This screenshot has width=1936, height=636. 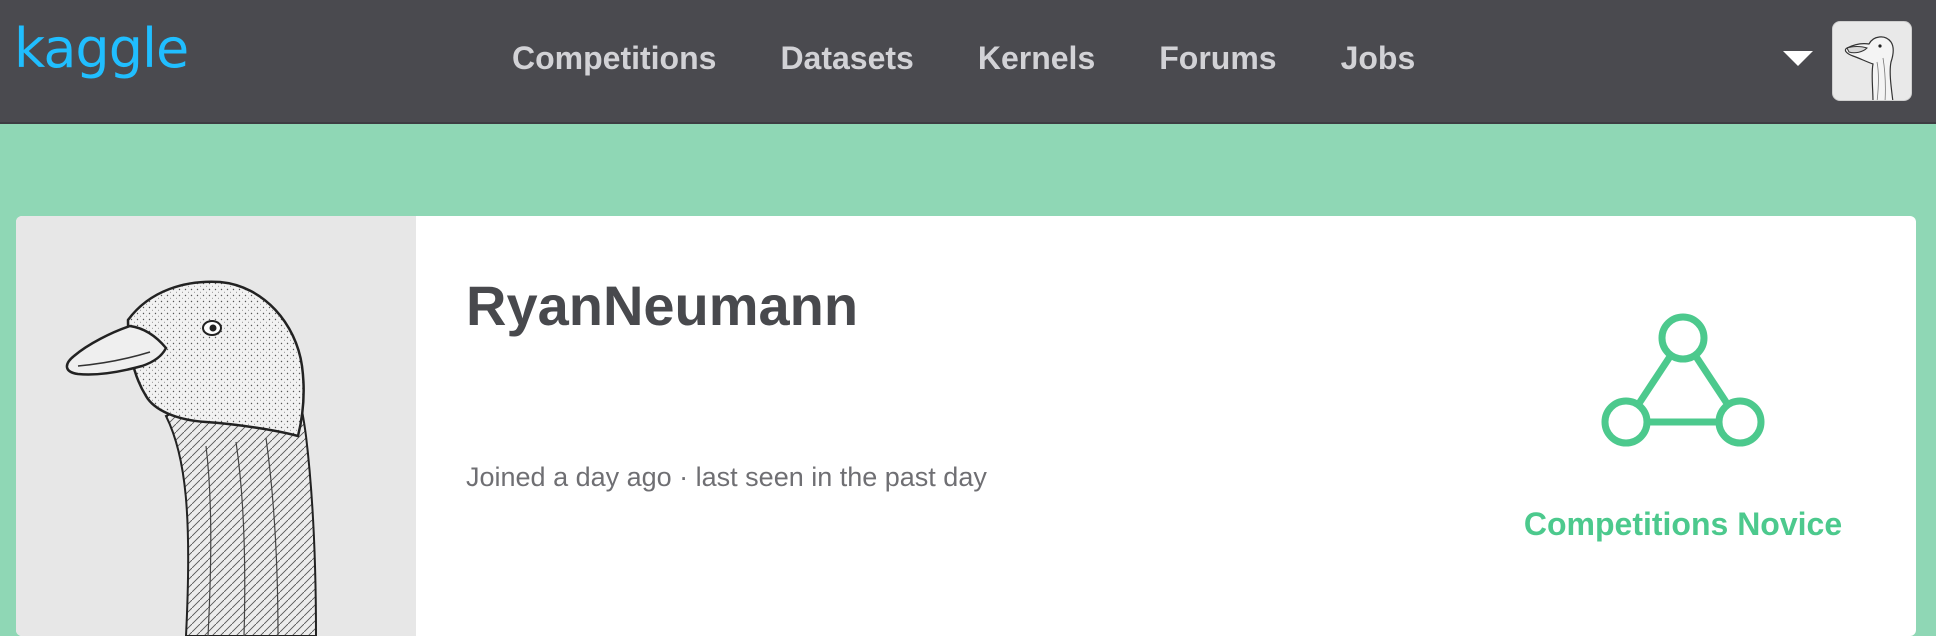 What do you see at coordinates (1217, 58) in the screenshot?
I see `nav-link-forums: Forums` at bounding box center [1217, 58].